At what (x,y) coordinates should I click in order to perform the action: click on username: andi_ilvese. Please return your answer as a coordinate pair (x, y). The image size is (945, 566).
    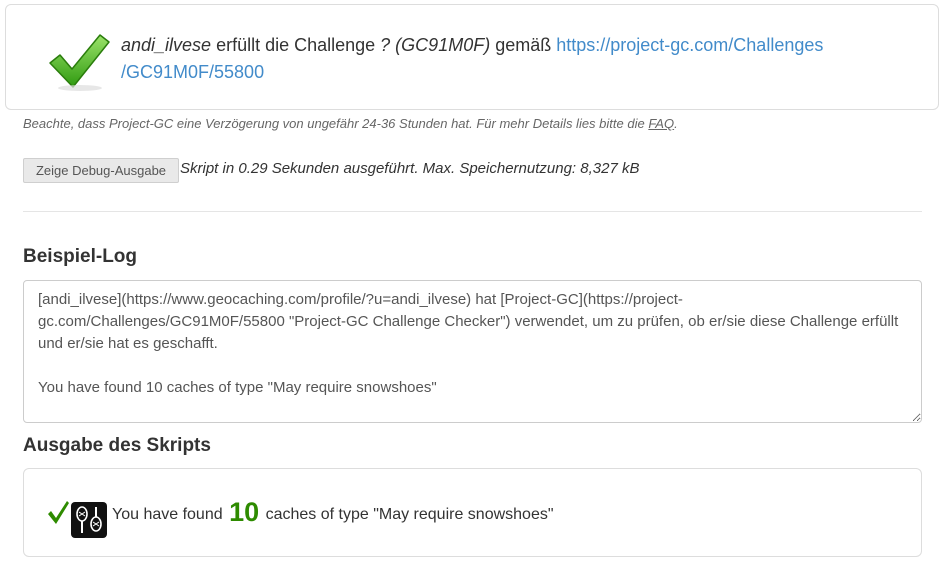
    Looking at the image, I should click on (166, 45).